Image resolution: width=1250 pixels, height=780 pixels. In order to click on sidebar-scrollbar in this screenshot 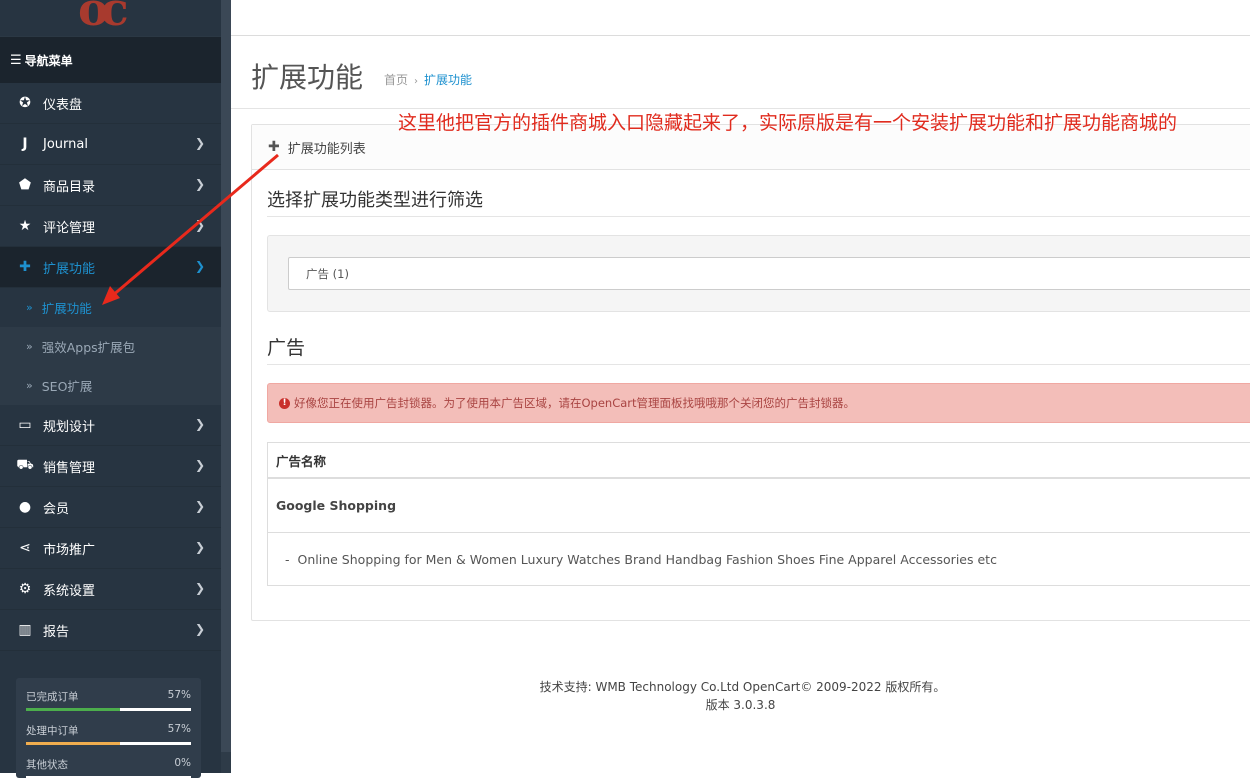, I will do `click(226, 386)`.